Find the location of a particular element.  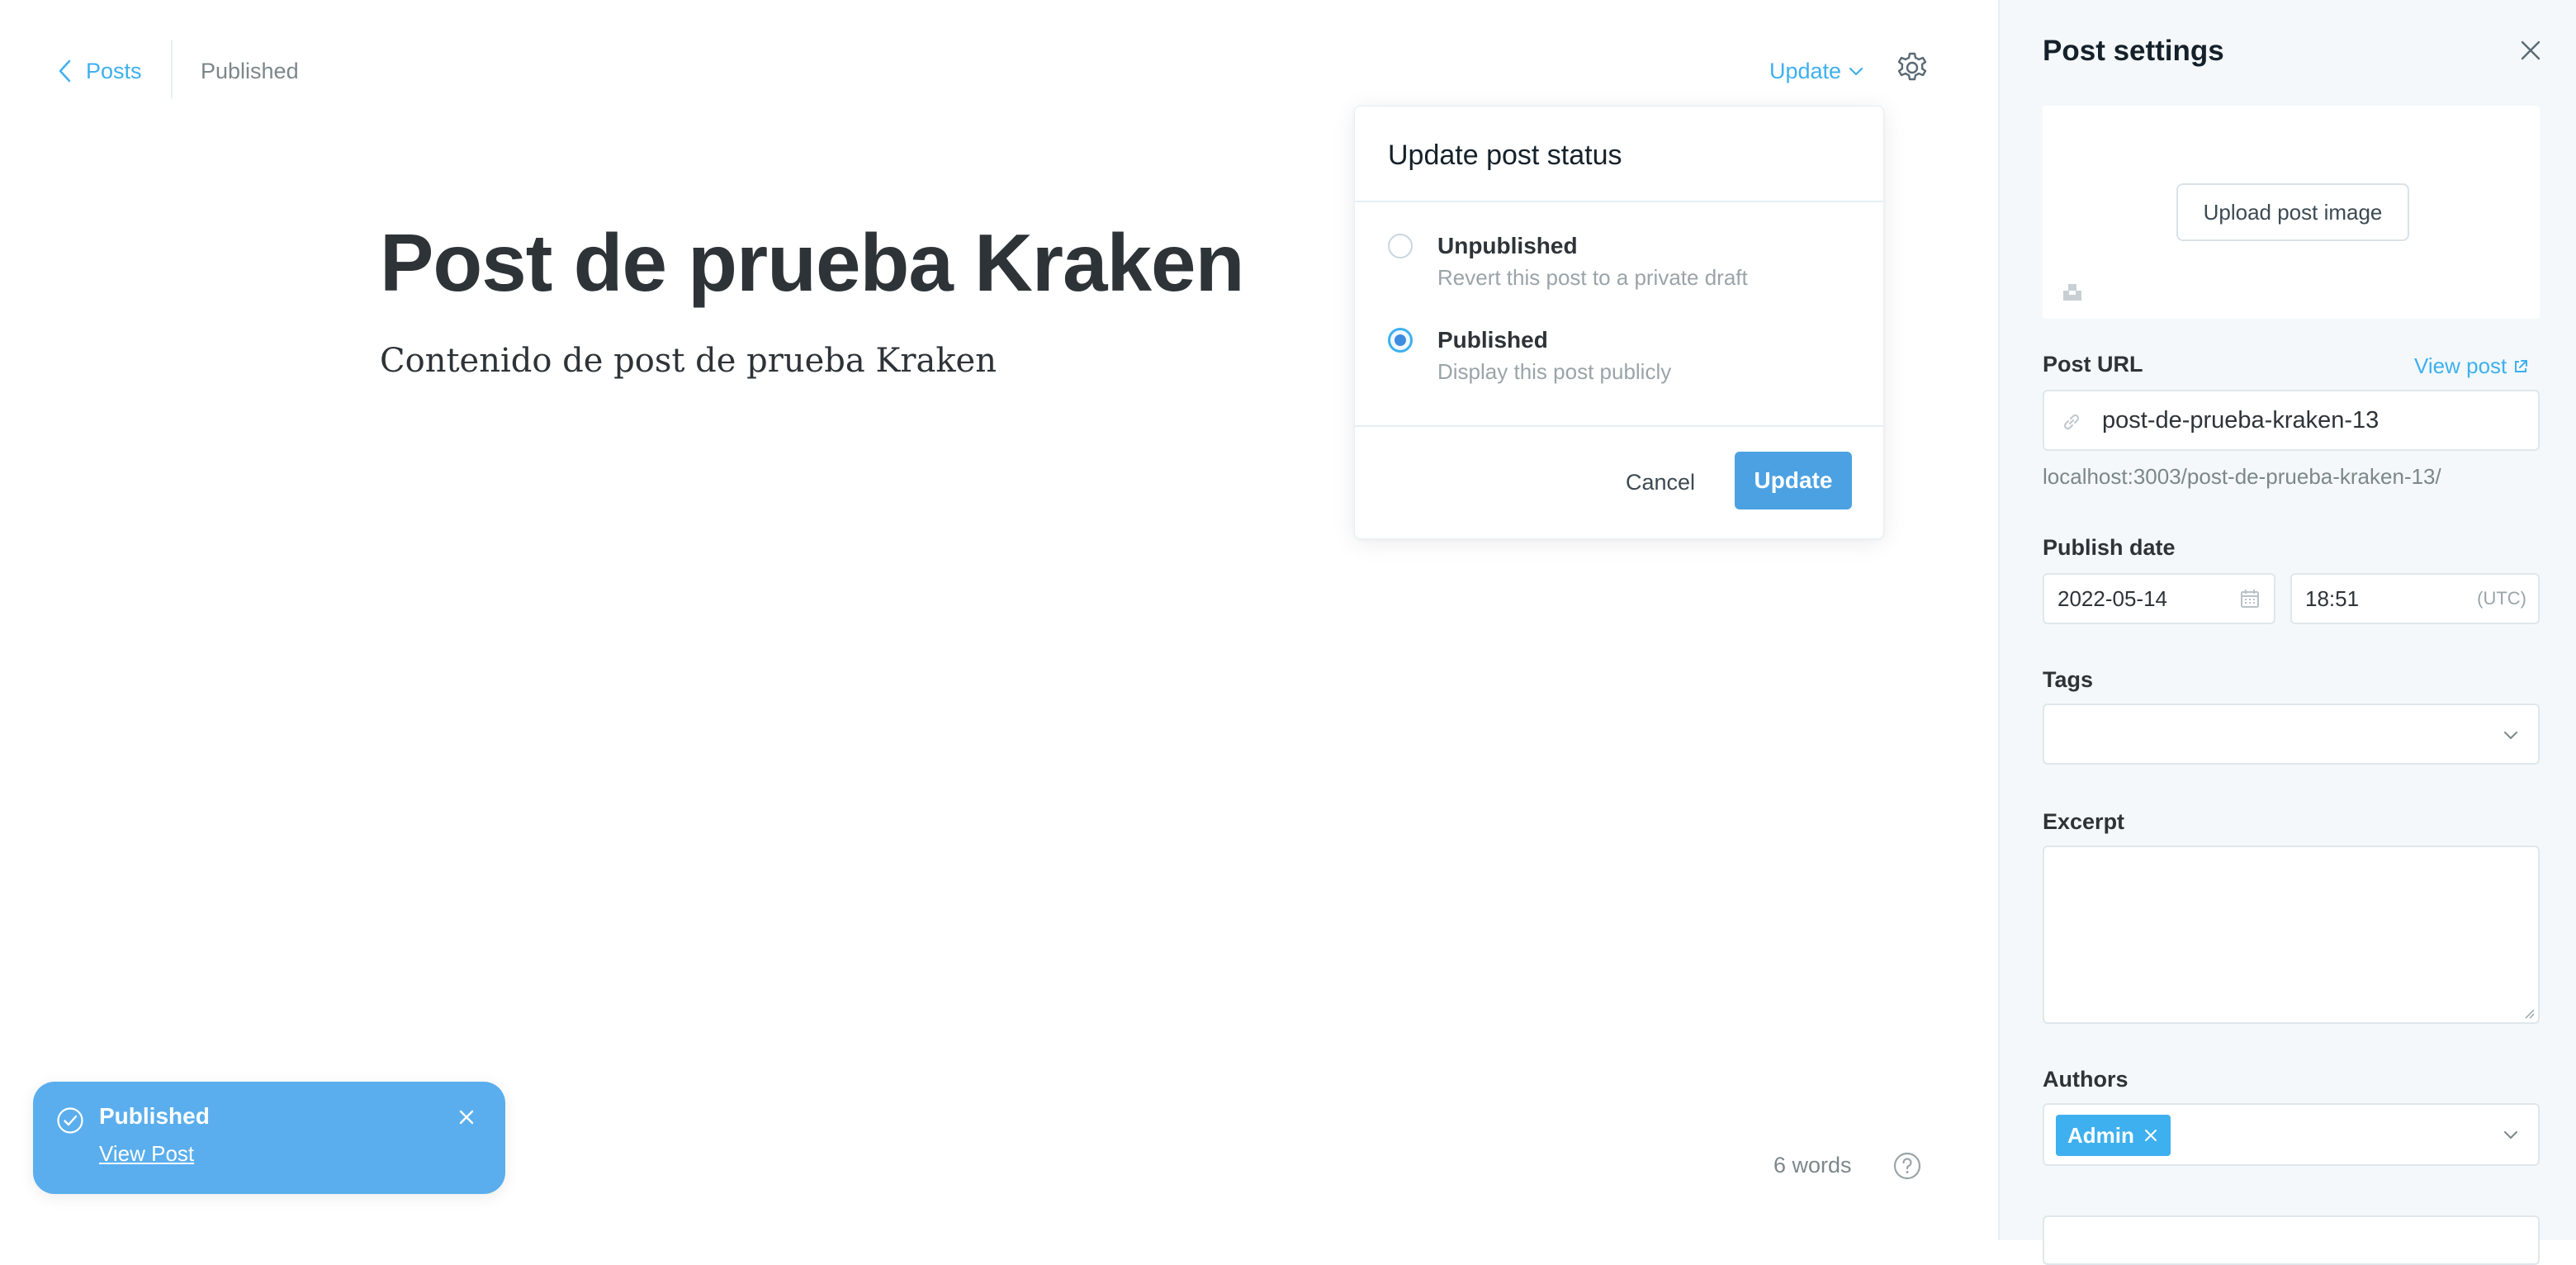

update-button: Update is located at coordinates (1793, 480).